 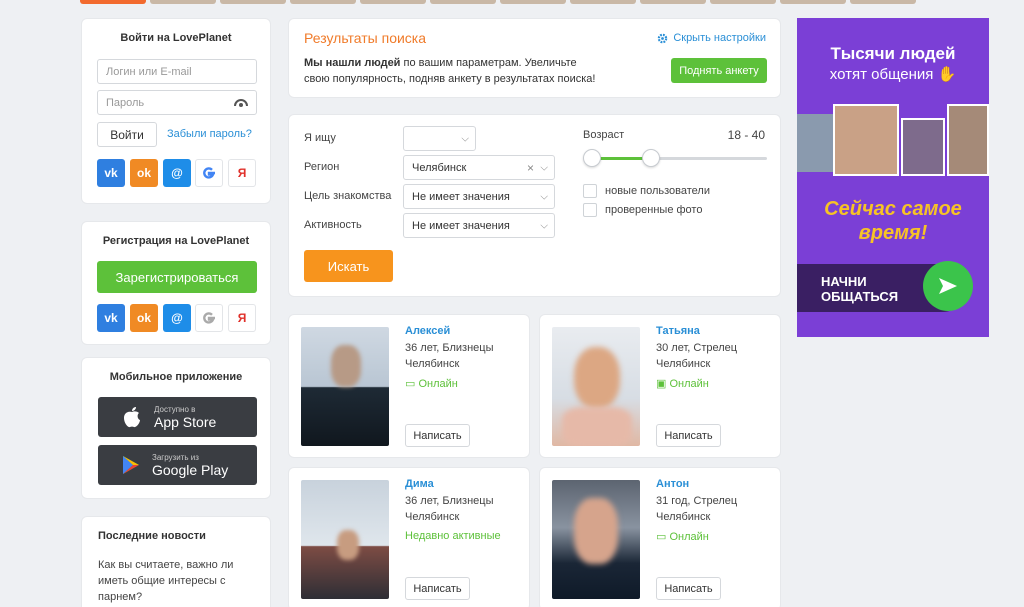 What do you see at coordinates (479, 225) in the screenshot?
I see `activity-select: Не имеет значения ⌵` at bounding box center [479, 225].